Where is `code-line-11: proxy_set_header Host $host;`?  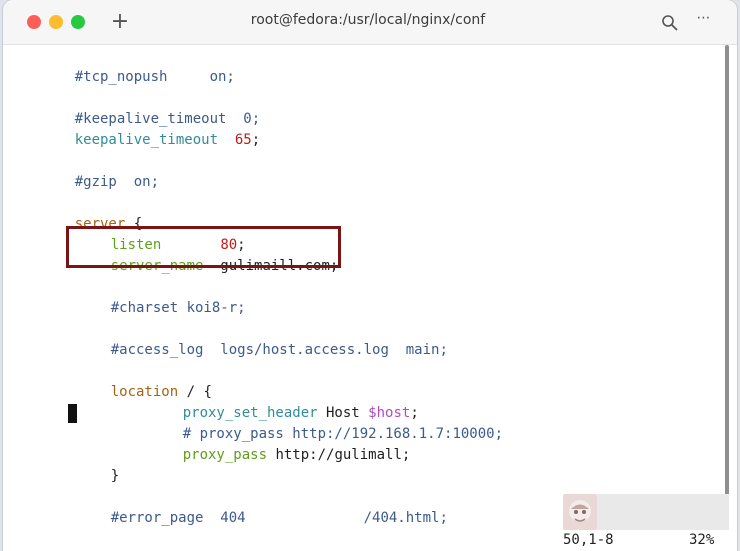
code-line-11: proxy_set_header Host $host; is located at coordinates (284, 401).